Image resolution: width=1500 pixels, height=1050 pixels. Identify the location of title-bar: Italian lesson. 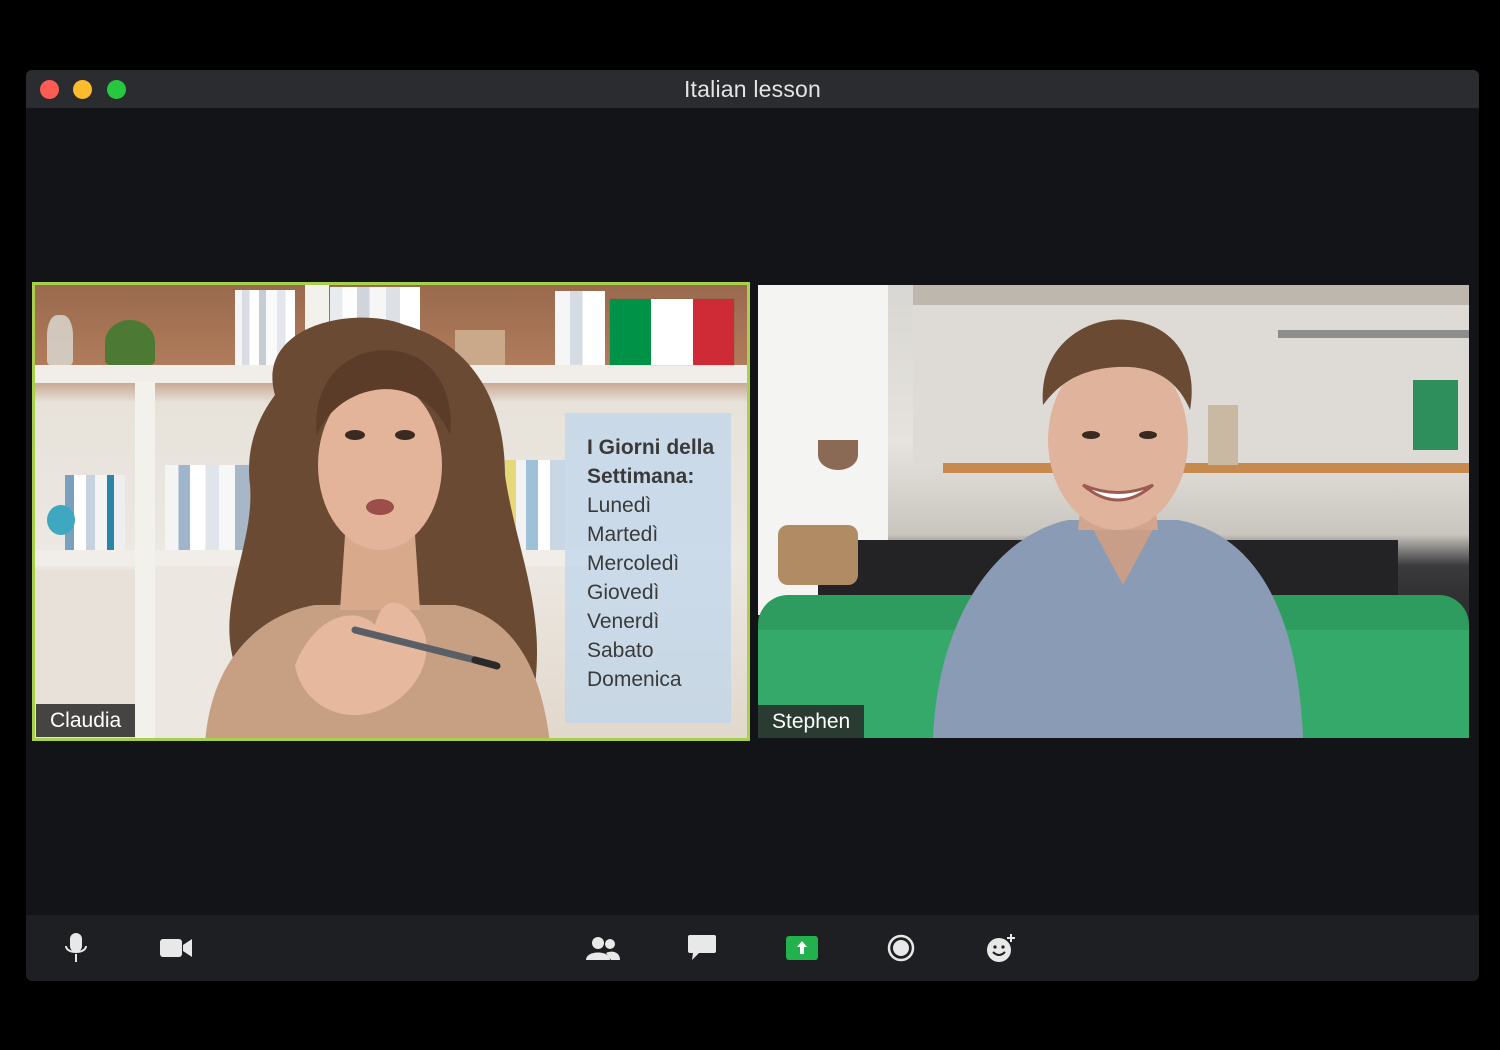
(752, 89).